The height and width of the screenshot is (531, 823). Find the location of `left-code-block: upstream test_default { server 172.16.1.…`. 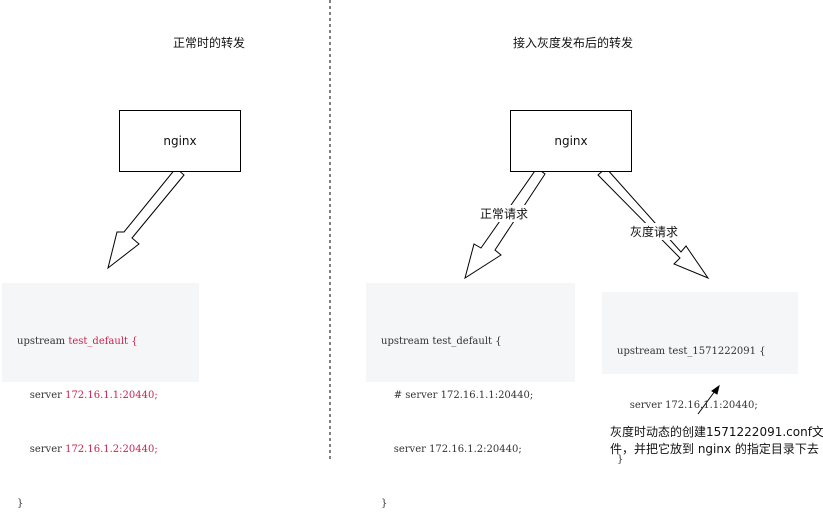

left-code-block: upstream test_default { server 172.16.1.… is located at coordinates (100, 396).